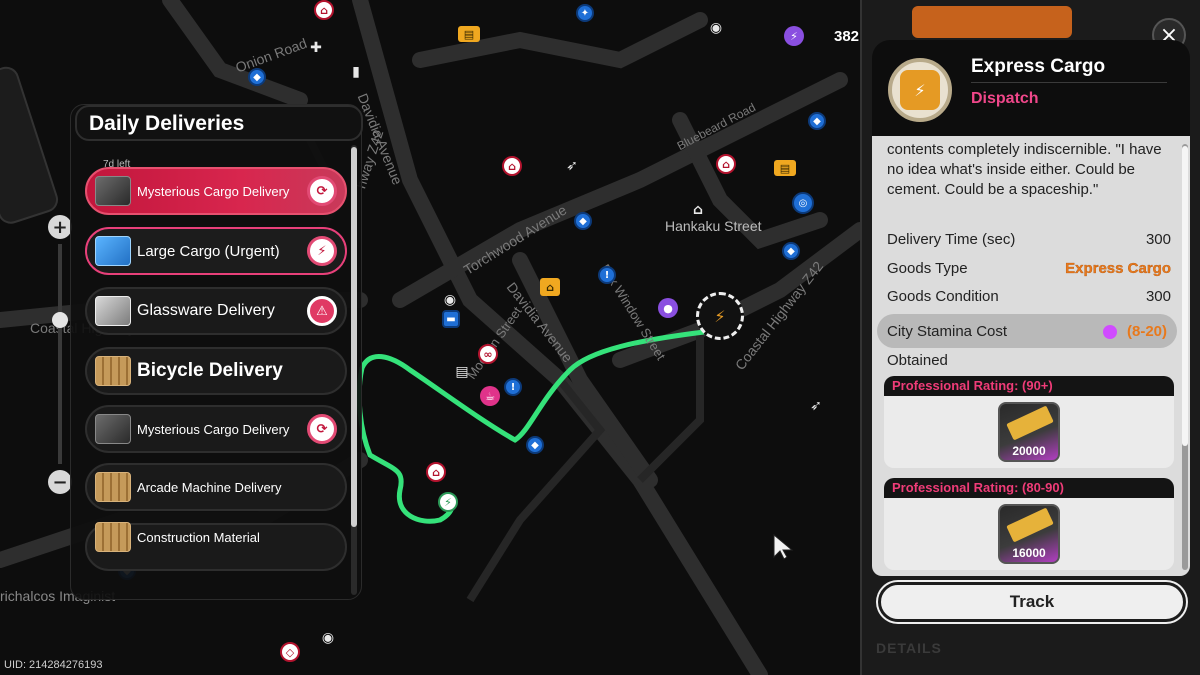 This screenshot has height=675, width=1200. Describe the element at coordinates (1029, 296) in the screenshot. I see `goods-condition-row: Goods Condition 300` at that location.